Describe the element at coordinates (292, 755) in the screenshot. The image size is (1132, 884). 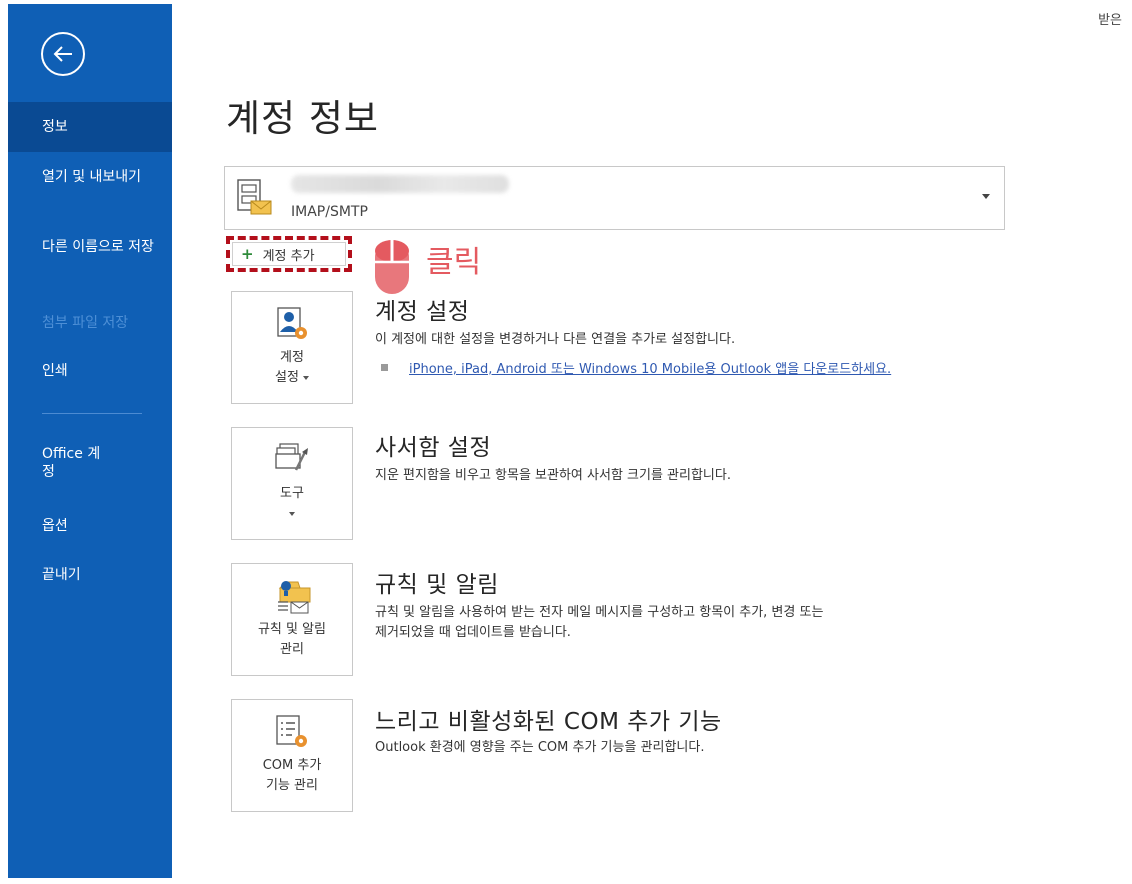
I see `manage-com-addins-button: COM 추가 기능 관리` at that location.